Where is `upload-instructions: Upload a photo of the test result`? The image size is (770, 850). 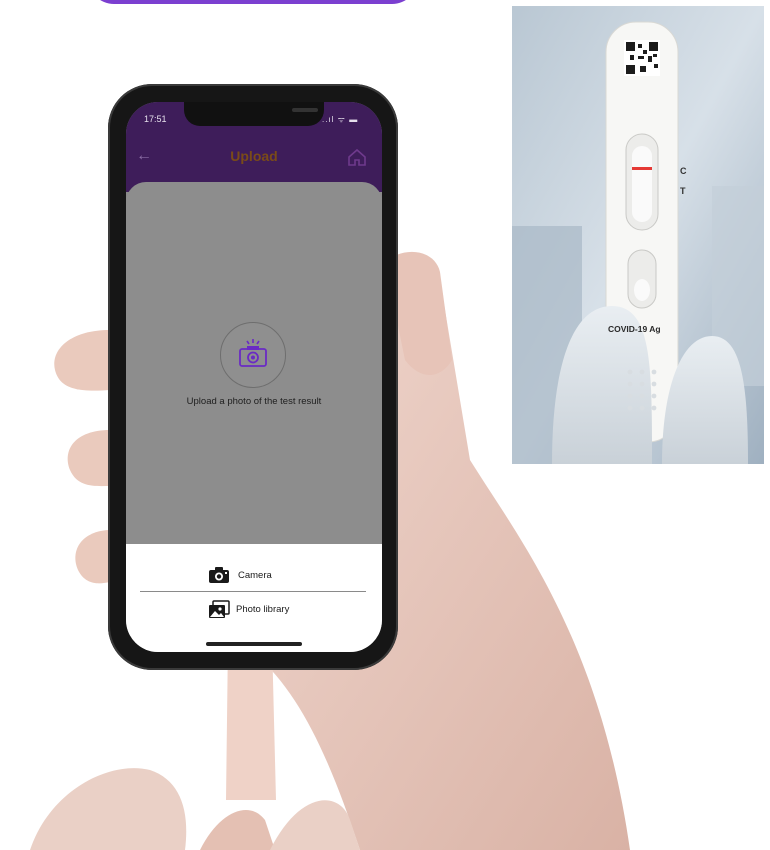
upload-instructions: Upload a photo of the test result is located at coordinates (254, 401).